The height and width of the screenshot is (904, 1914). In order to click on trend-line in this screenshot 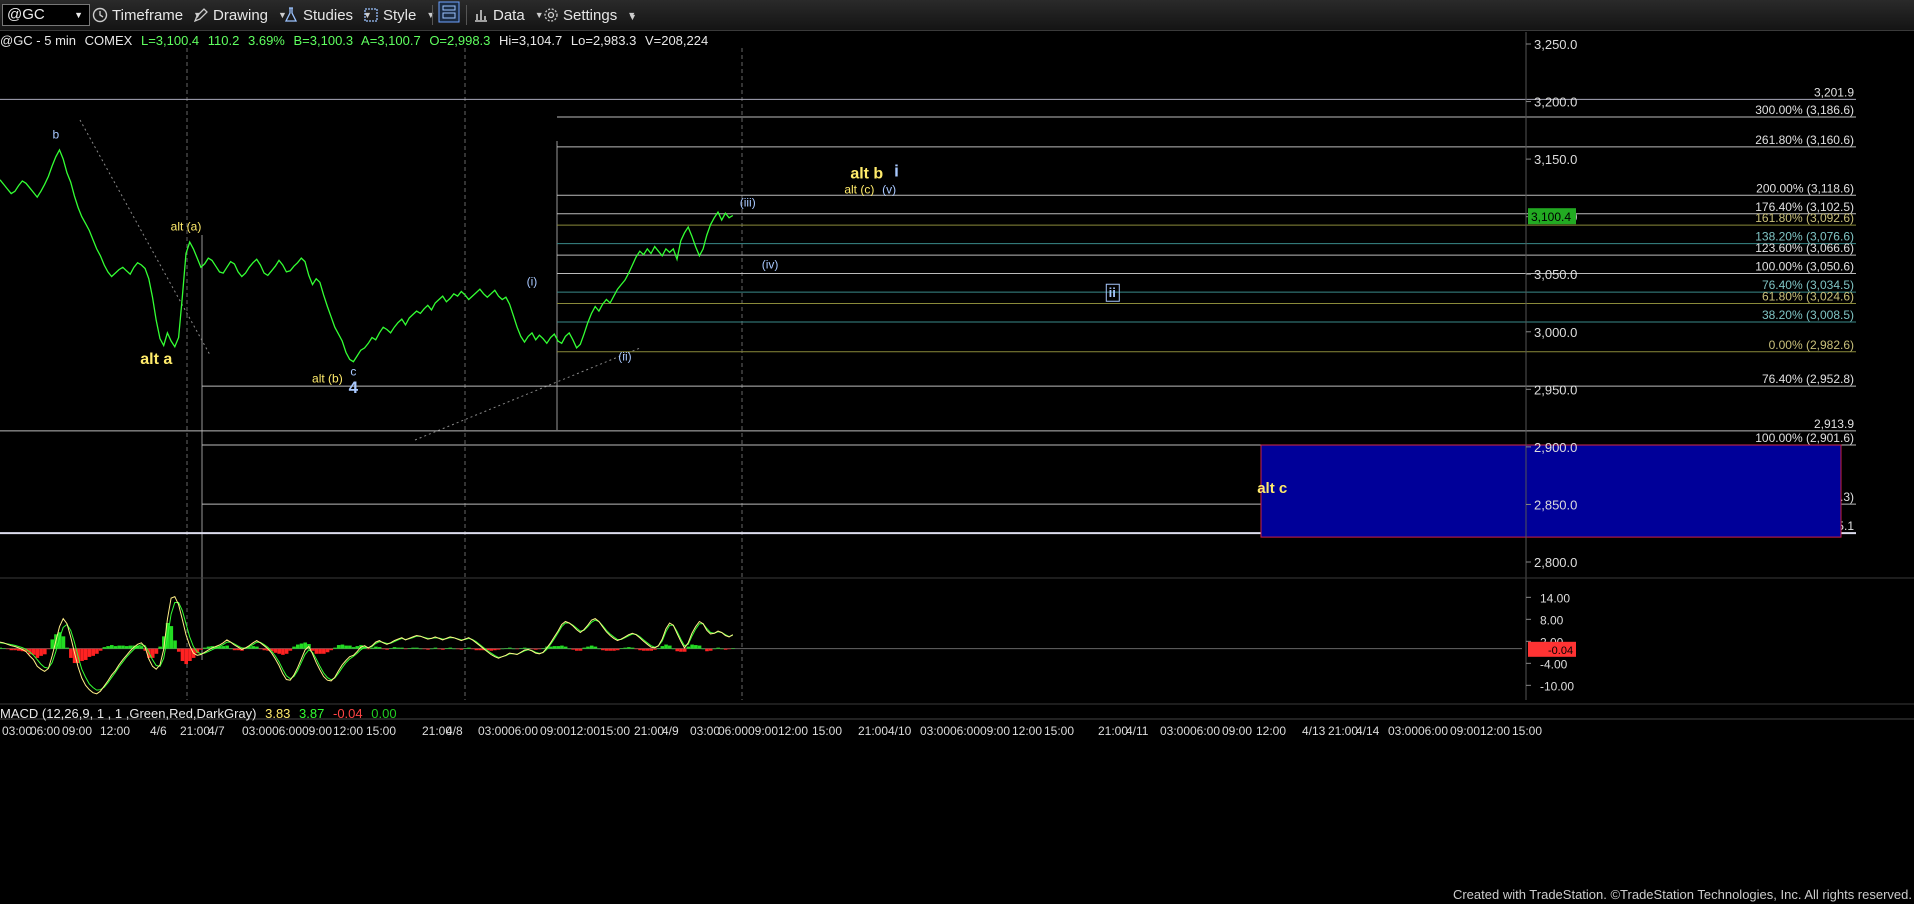, I will do `click(145, 237)`.